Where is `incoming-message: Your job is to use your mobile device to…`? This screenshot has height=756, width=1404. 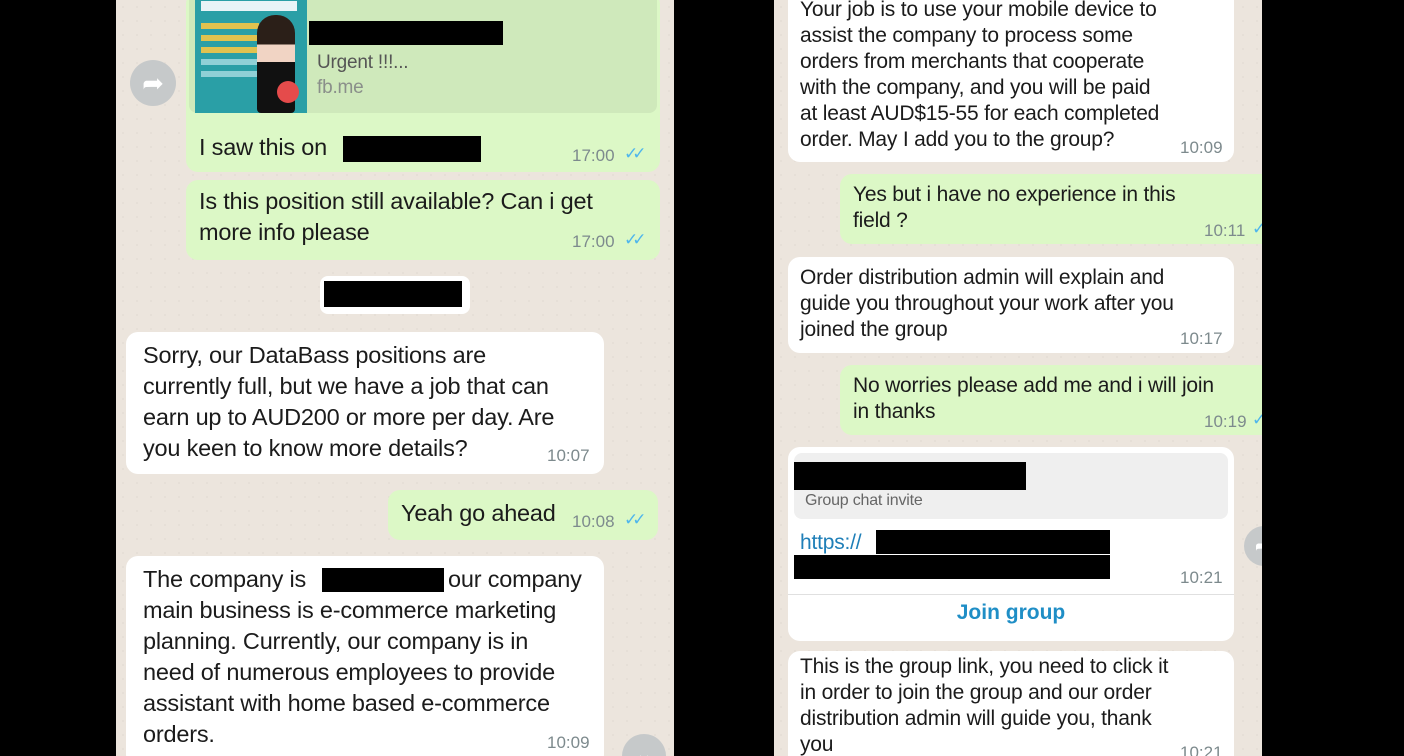 incoming-message: Your job is to use your mobile device to… is located at coordinates (1011, 81).